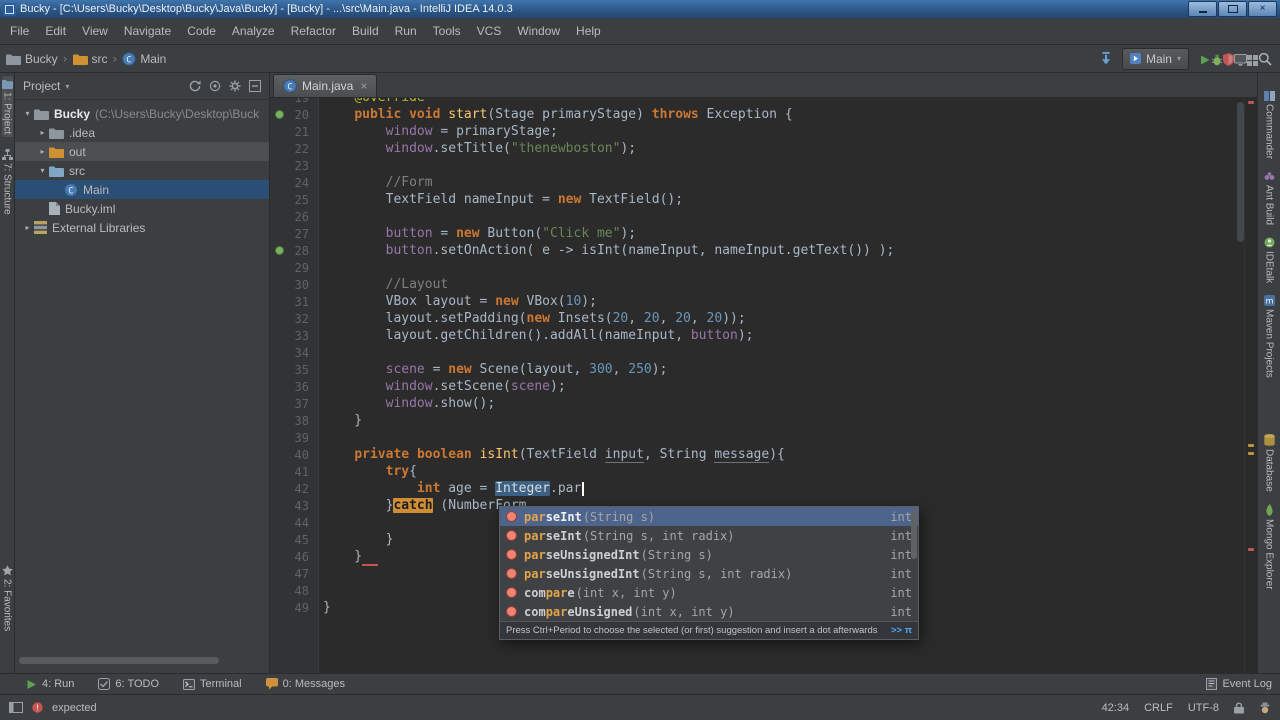  Describe the element at coordinates (901, 611) in the screenshot. I see `completion-return-type: int` at that location.